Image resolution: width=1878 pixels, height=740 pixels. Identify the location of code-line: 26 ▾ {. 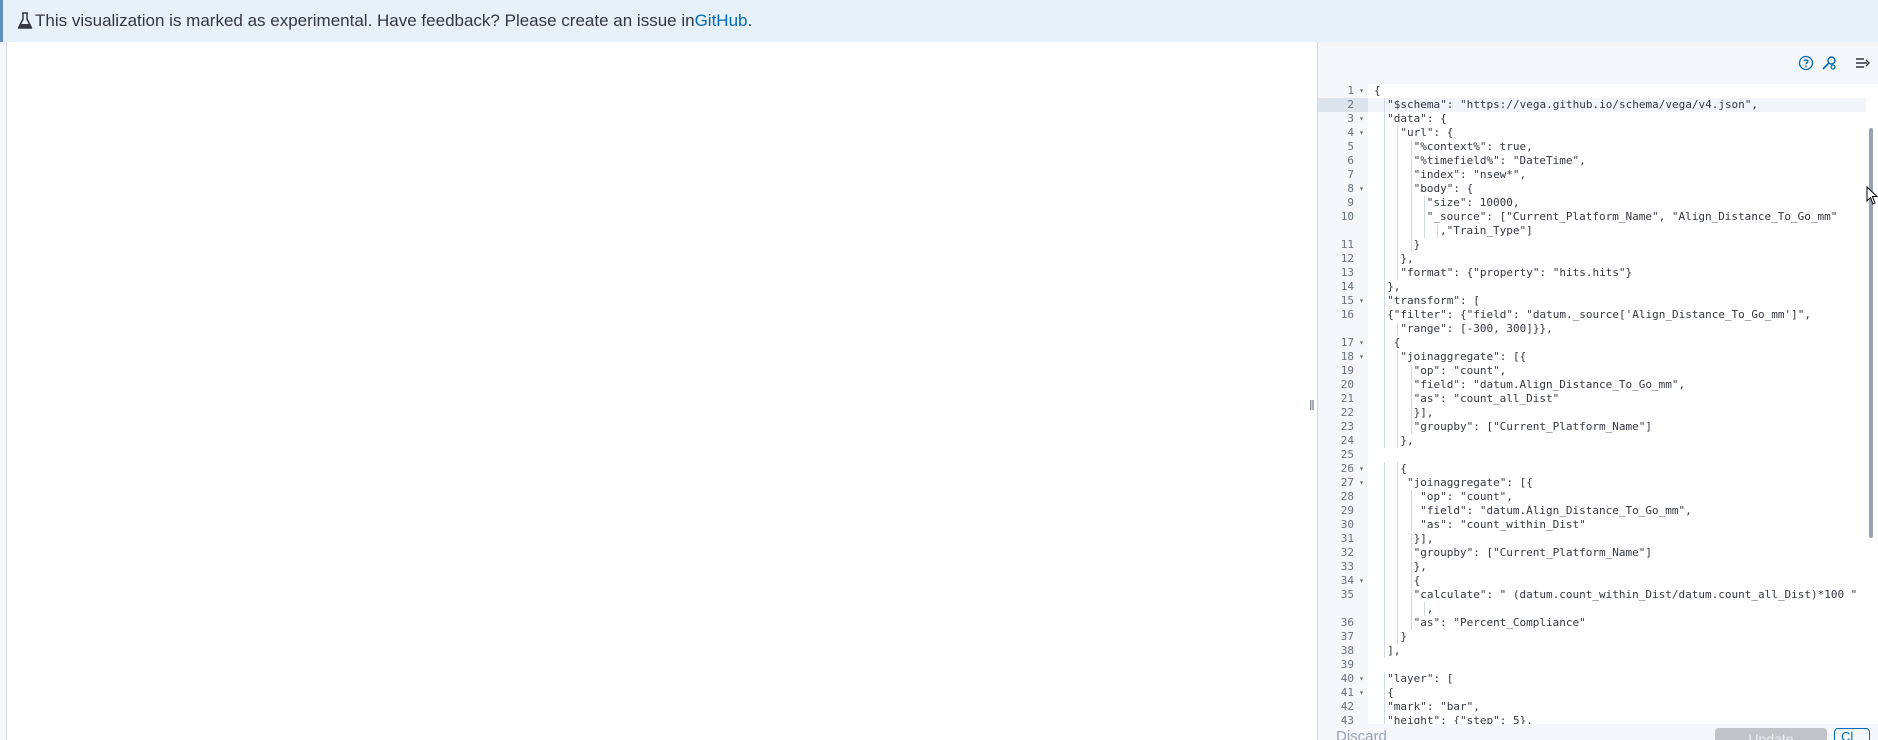
(1598, 469).